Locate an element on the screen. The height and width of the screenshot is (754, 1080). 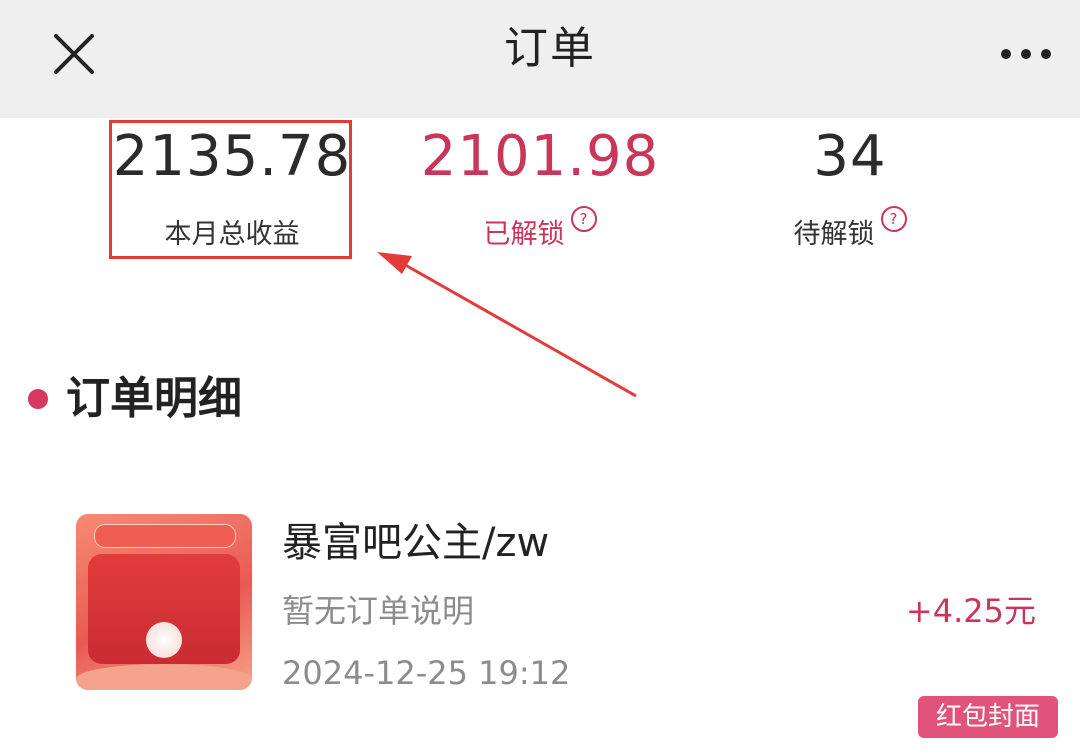
red-envelope-thumbnail is located at coordinates (164, 602).